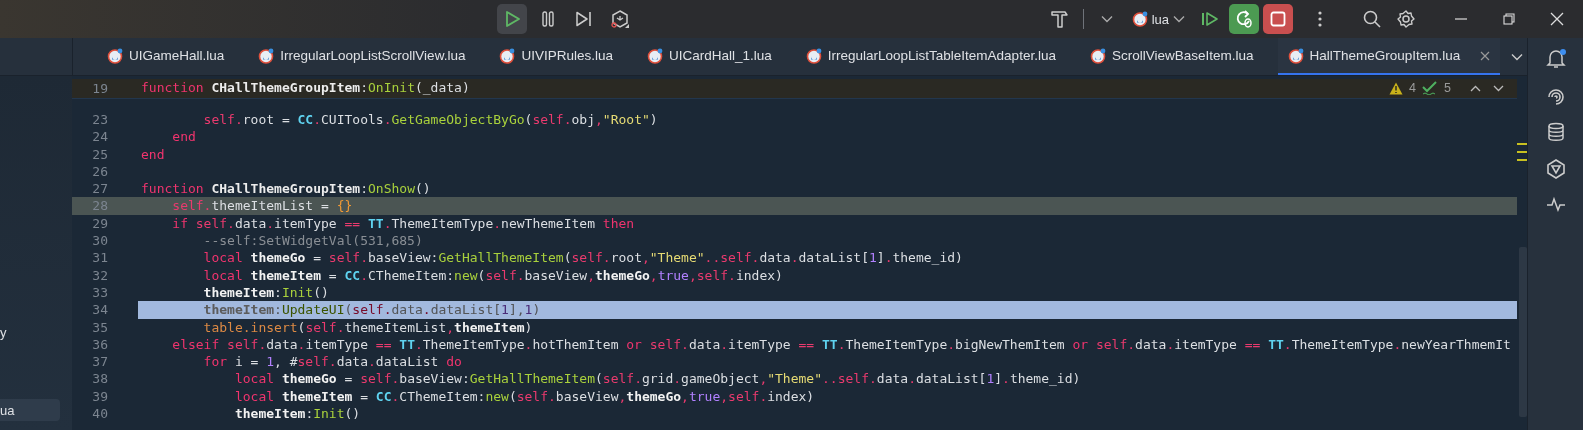 This screenshot has width=1583, height=430. What do you see at coordinates (1555, 59) in the screenshot?
I see `bell-icon` at bounding box center [1555, 59].